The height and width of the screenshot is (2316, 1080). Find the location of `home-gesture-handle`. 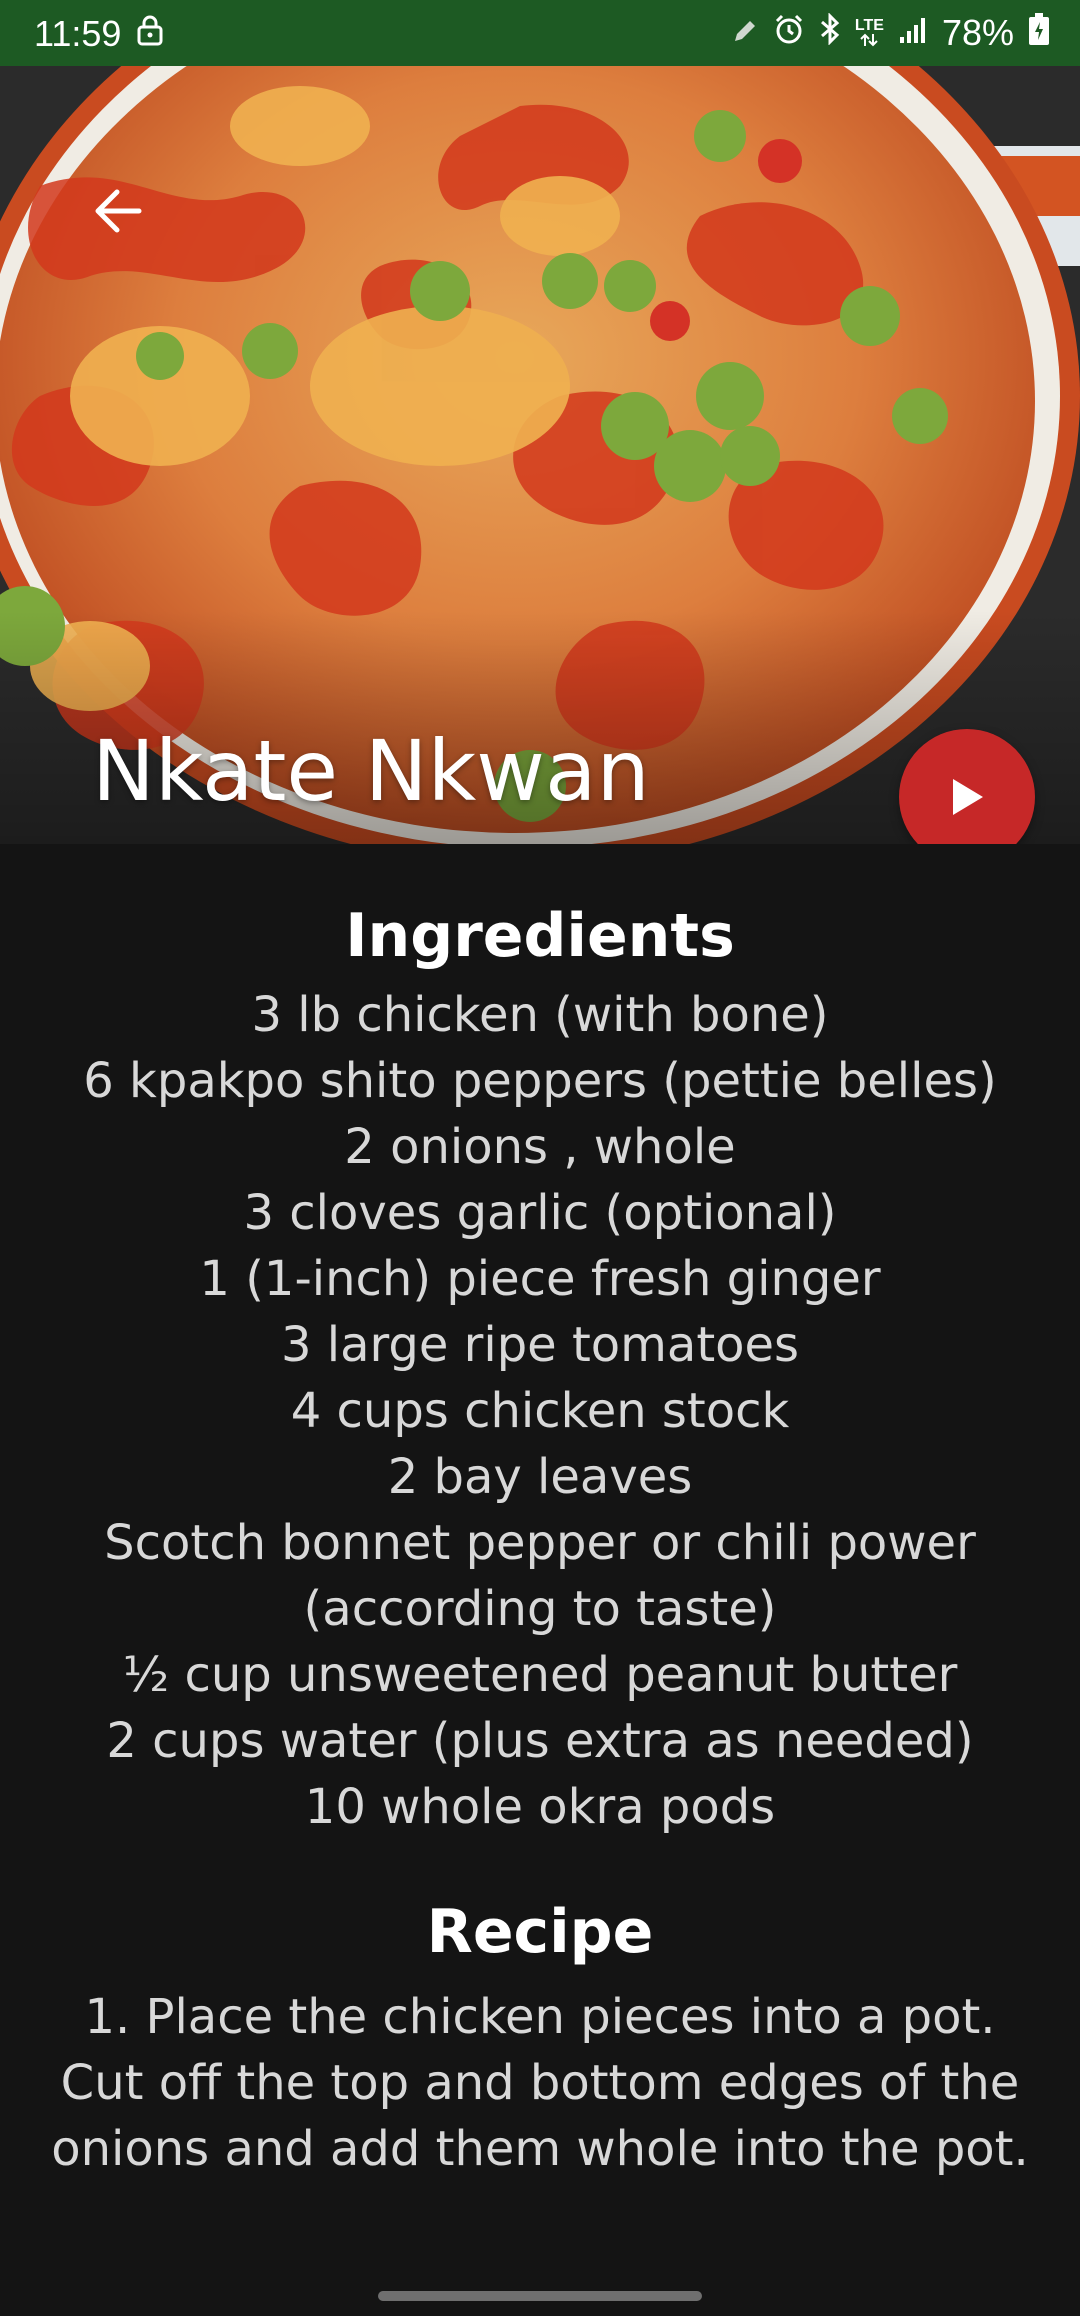

home-gesture-handle is located at coordinates (540, 2296).